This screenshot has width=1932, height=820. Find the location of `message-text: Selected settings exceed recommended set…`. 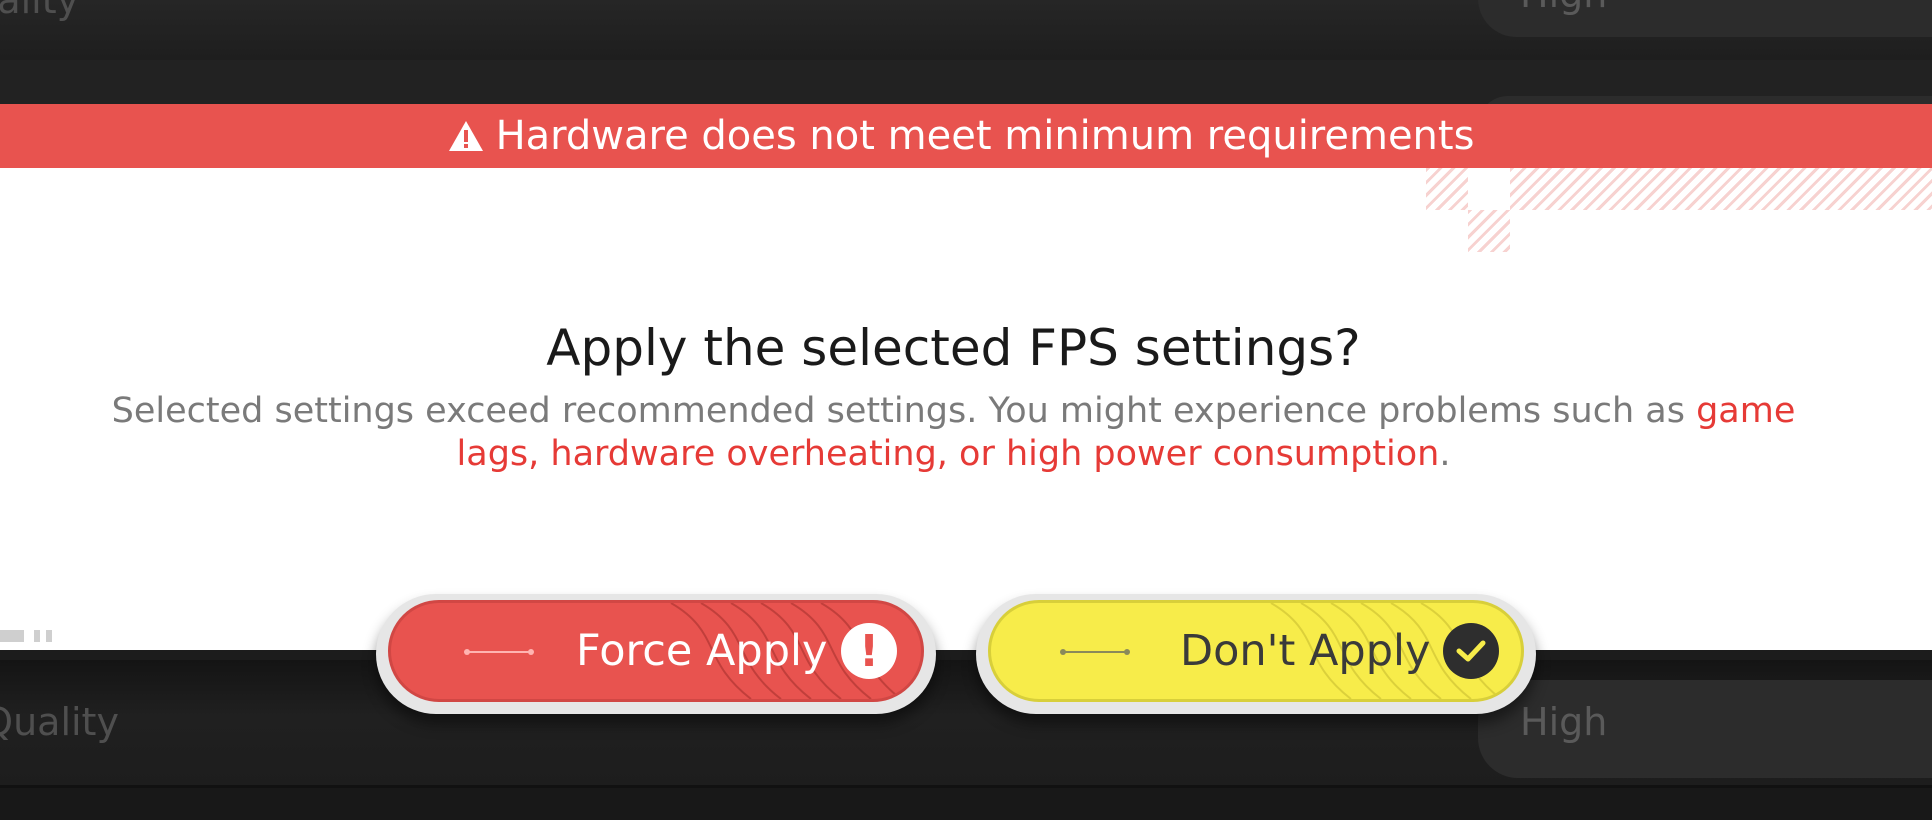

message-text: Selected settings exceed recommended set… is located at coordinates (904, 411).